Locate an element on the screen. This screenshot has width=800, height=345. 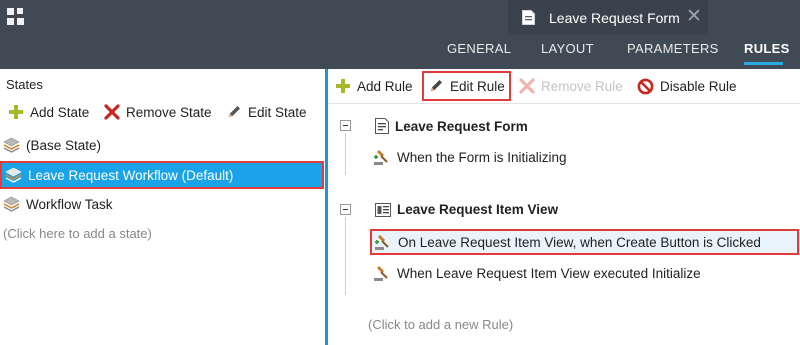
add-rule-hint: (Click to add a new Rule) is located at coordinates (440, 324).